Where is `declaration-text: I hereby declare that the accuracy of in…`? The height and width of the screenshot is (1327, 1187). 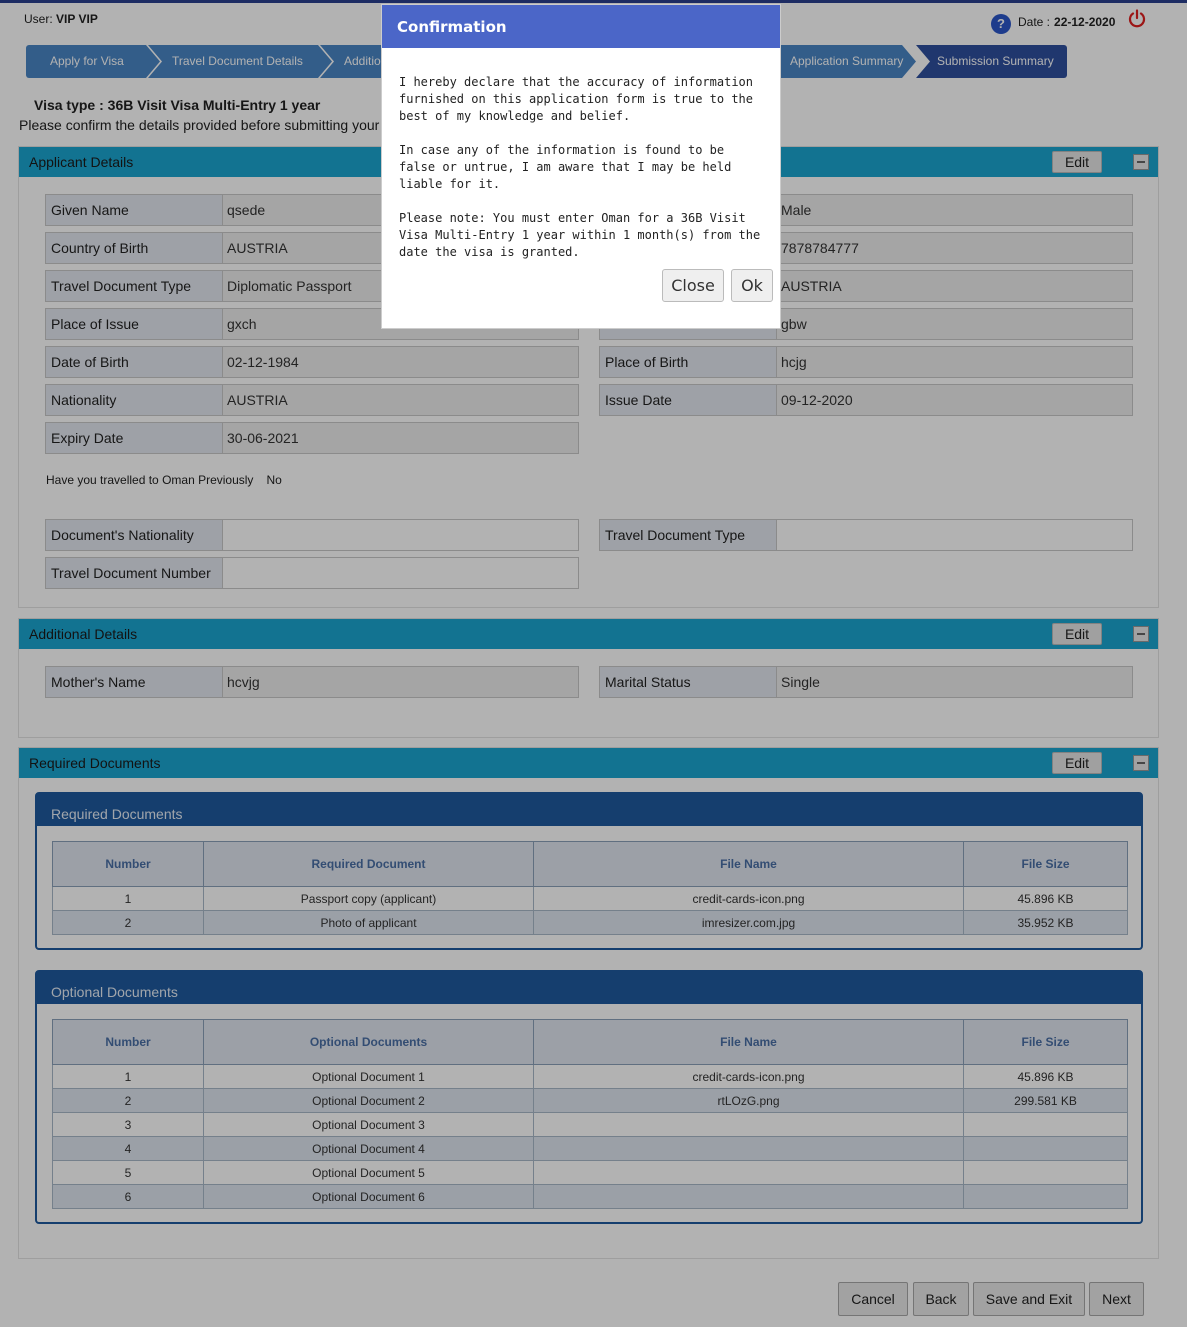
declaration-text: I hereby declare that the accuracy of in… is located at coordinates (576, 99).